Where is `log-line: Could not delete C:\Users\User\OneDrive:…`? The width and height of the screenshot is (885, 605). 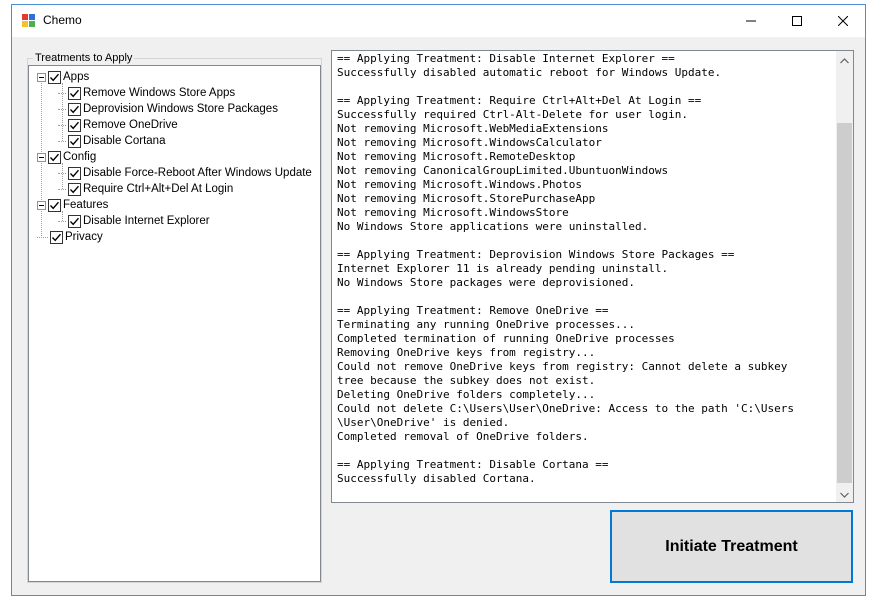
log-line: Could not delete C:\Users\User\OneDrive:… is located at coordinates (565, 408).